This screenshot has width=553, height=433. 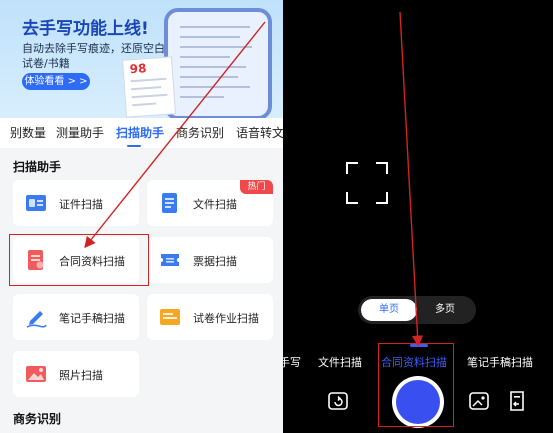 I want to click on focus-frame-icon, so click(x=367, y=183).